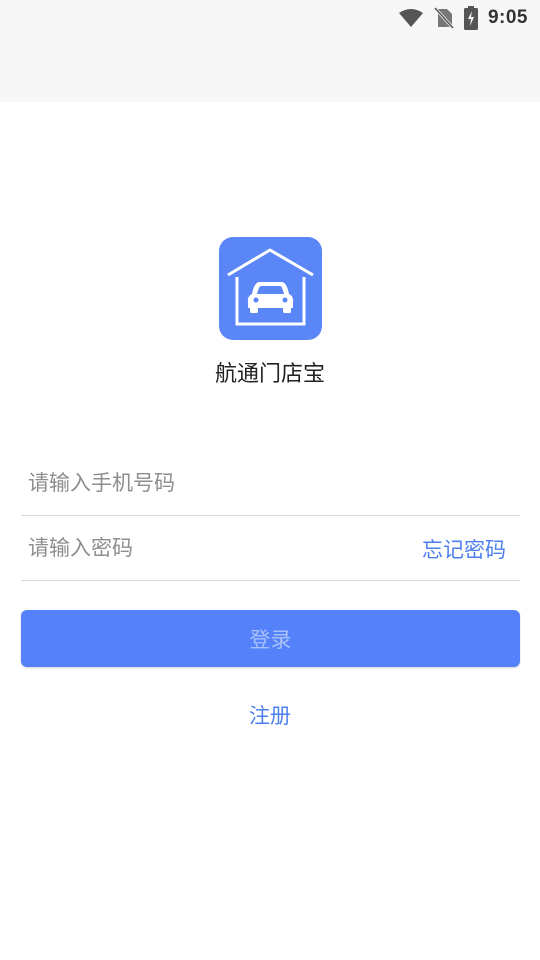  I want to click on battery-charging-icon, so click(470, 18).